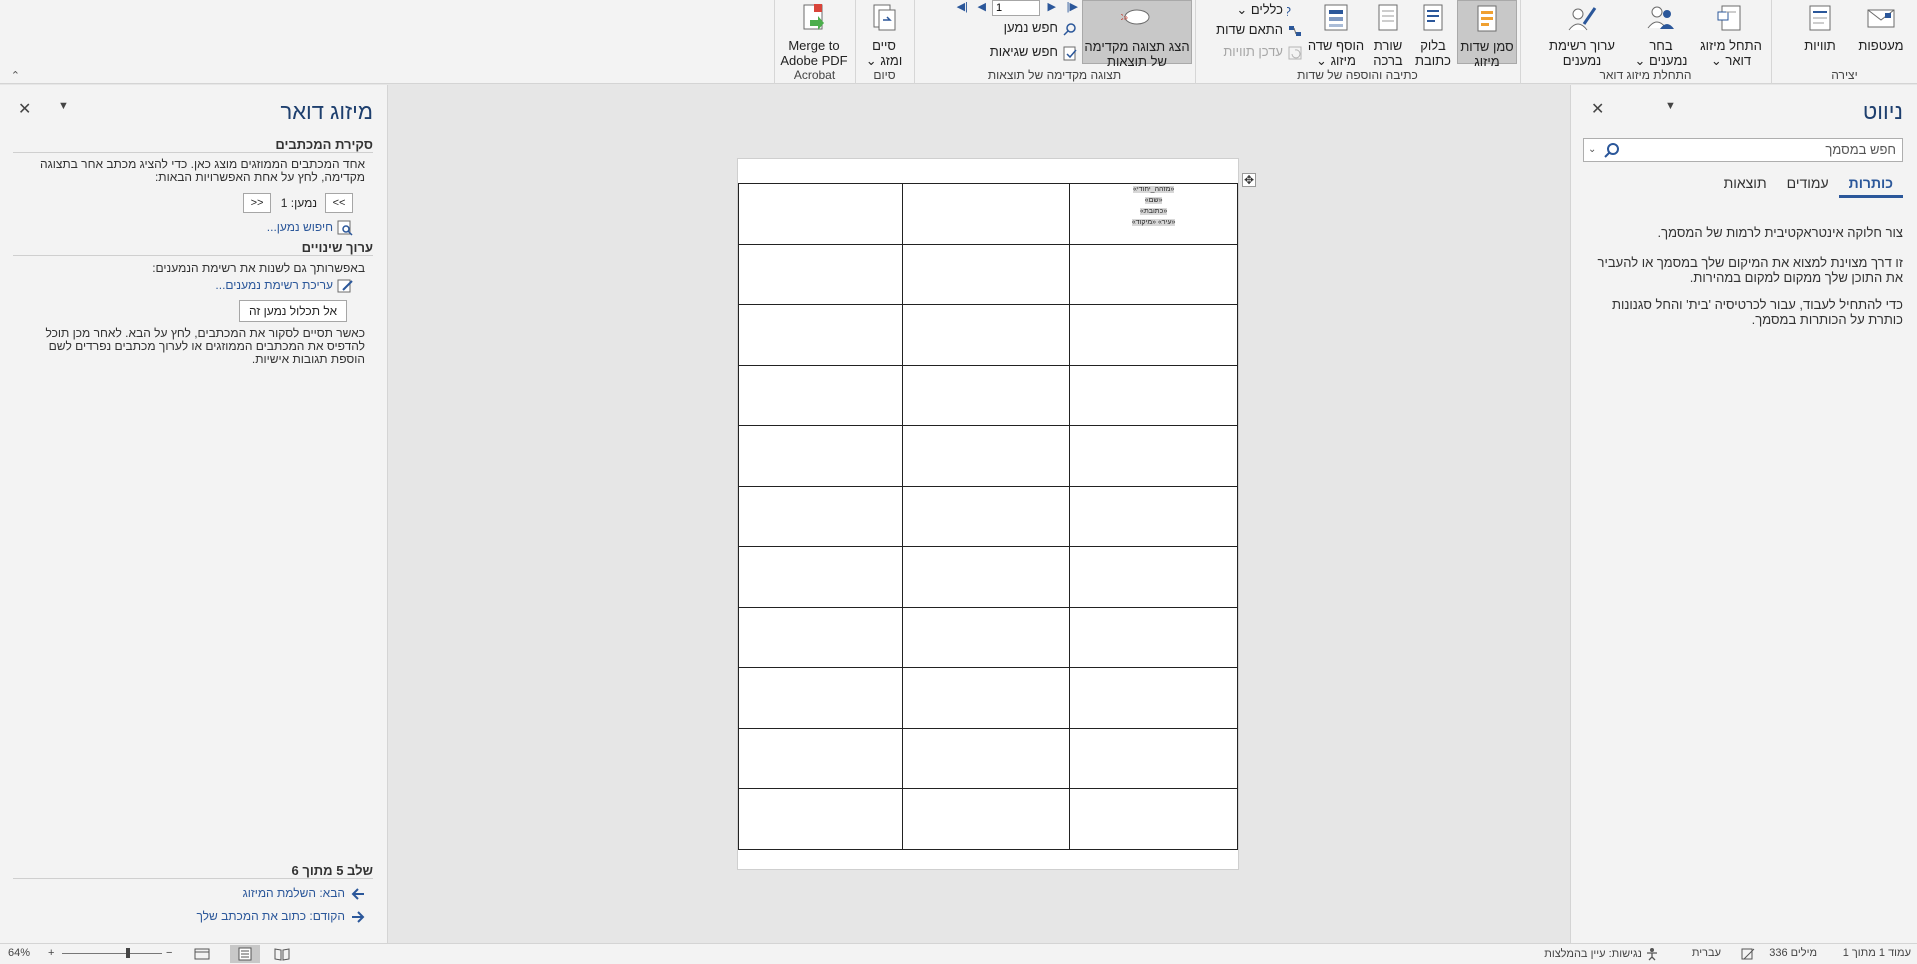 The image size is (1917, 964). What do you see at coordinates (112, 953) in the screenshot?
I see `zoom-slider` at bounding box center [112, 953].